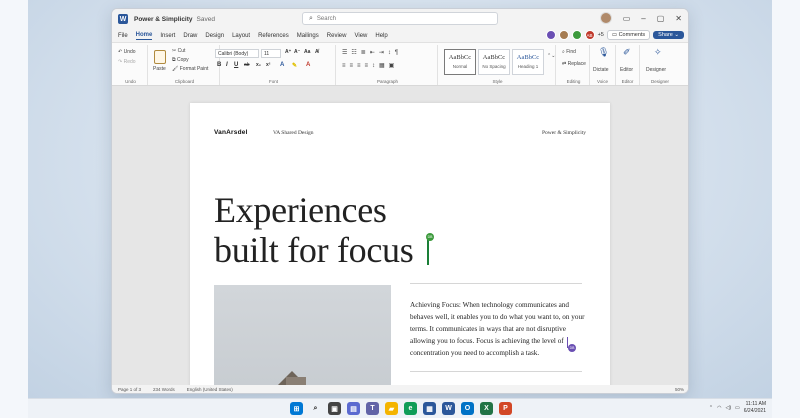 The width and height of the screenshot is (800, 418). Describe the element at coordinates (308, 36) in the screenshot. I see `menu-mailings: Mailings` at that location.